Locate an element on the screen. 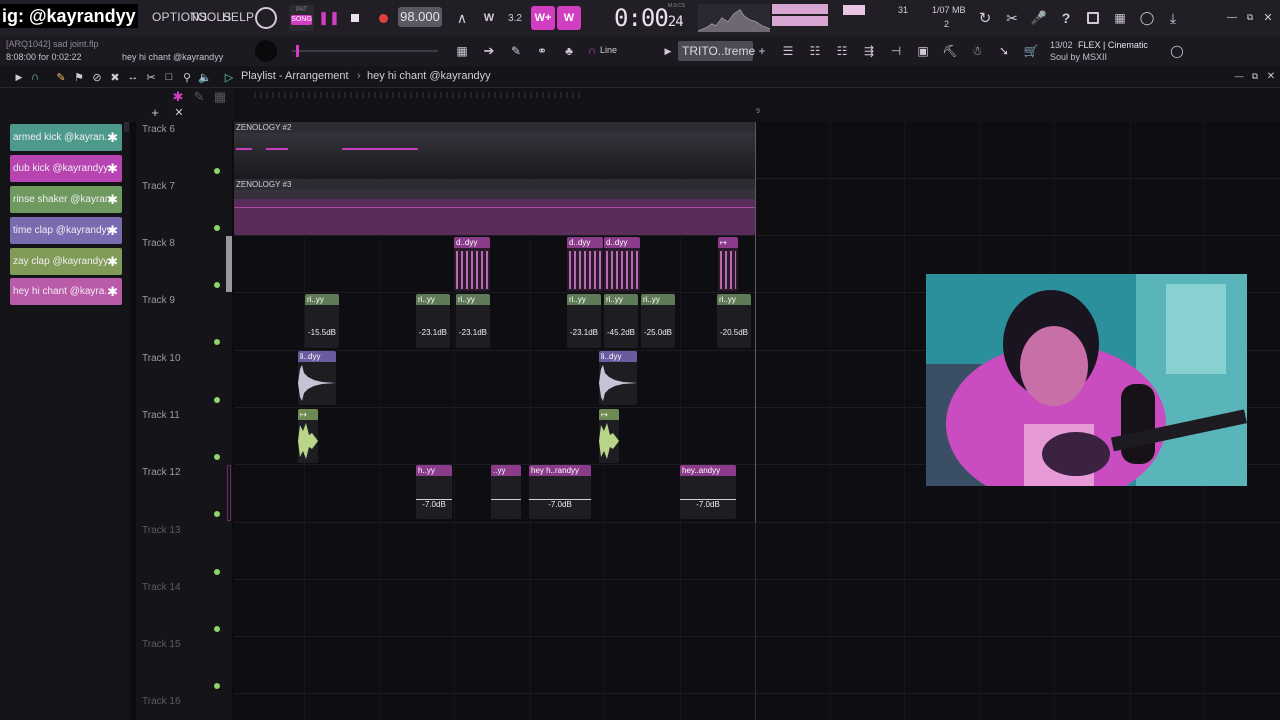  track-name: Track 7 is located at coordinates (158, 186).